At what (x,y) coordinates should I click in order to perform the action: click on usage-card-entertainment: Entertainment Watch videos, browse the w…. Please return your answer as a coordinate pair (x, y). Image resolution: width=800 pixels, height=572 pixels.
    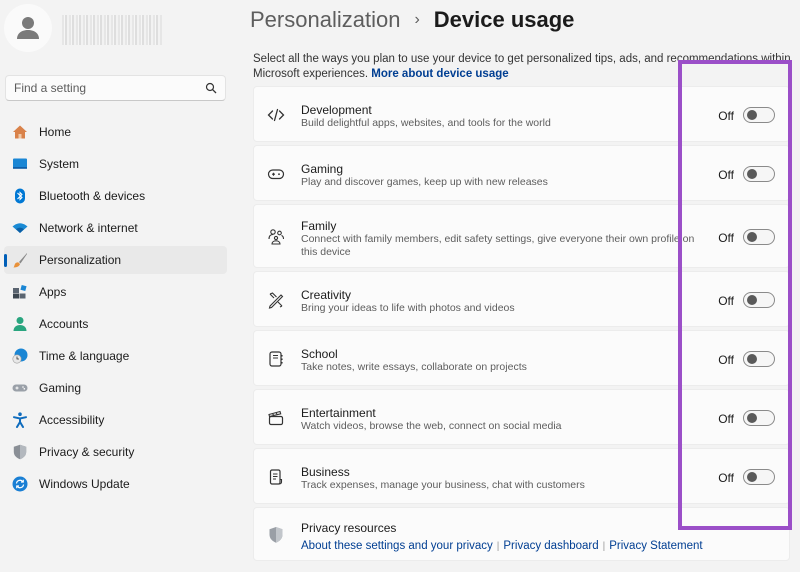
    Looking at the image, I should click on (521, 417).